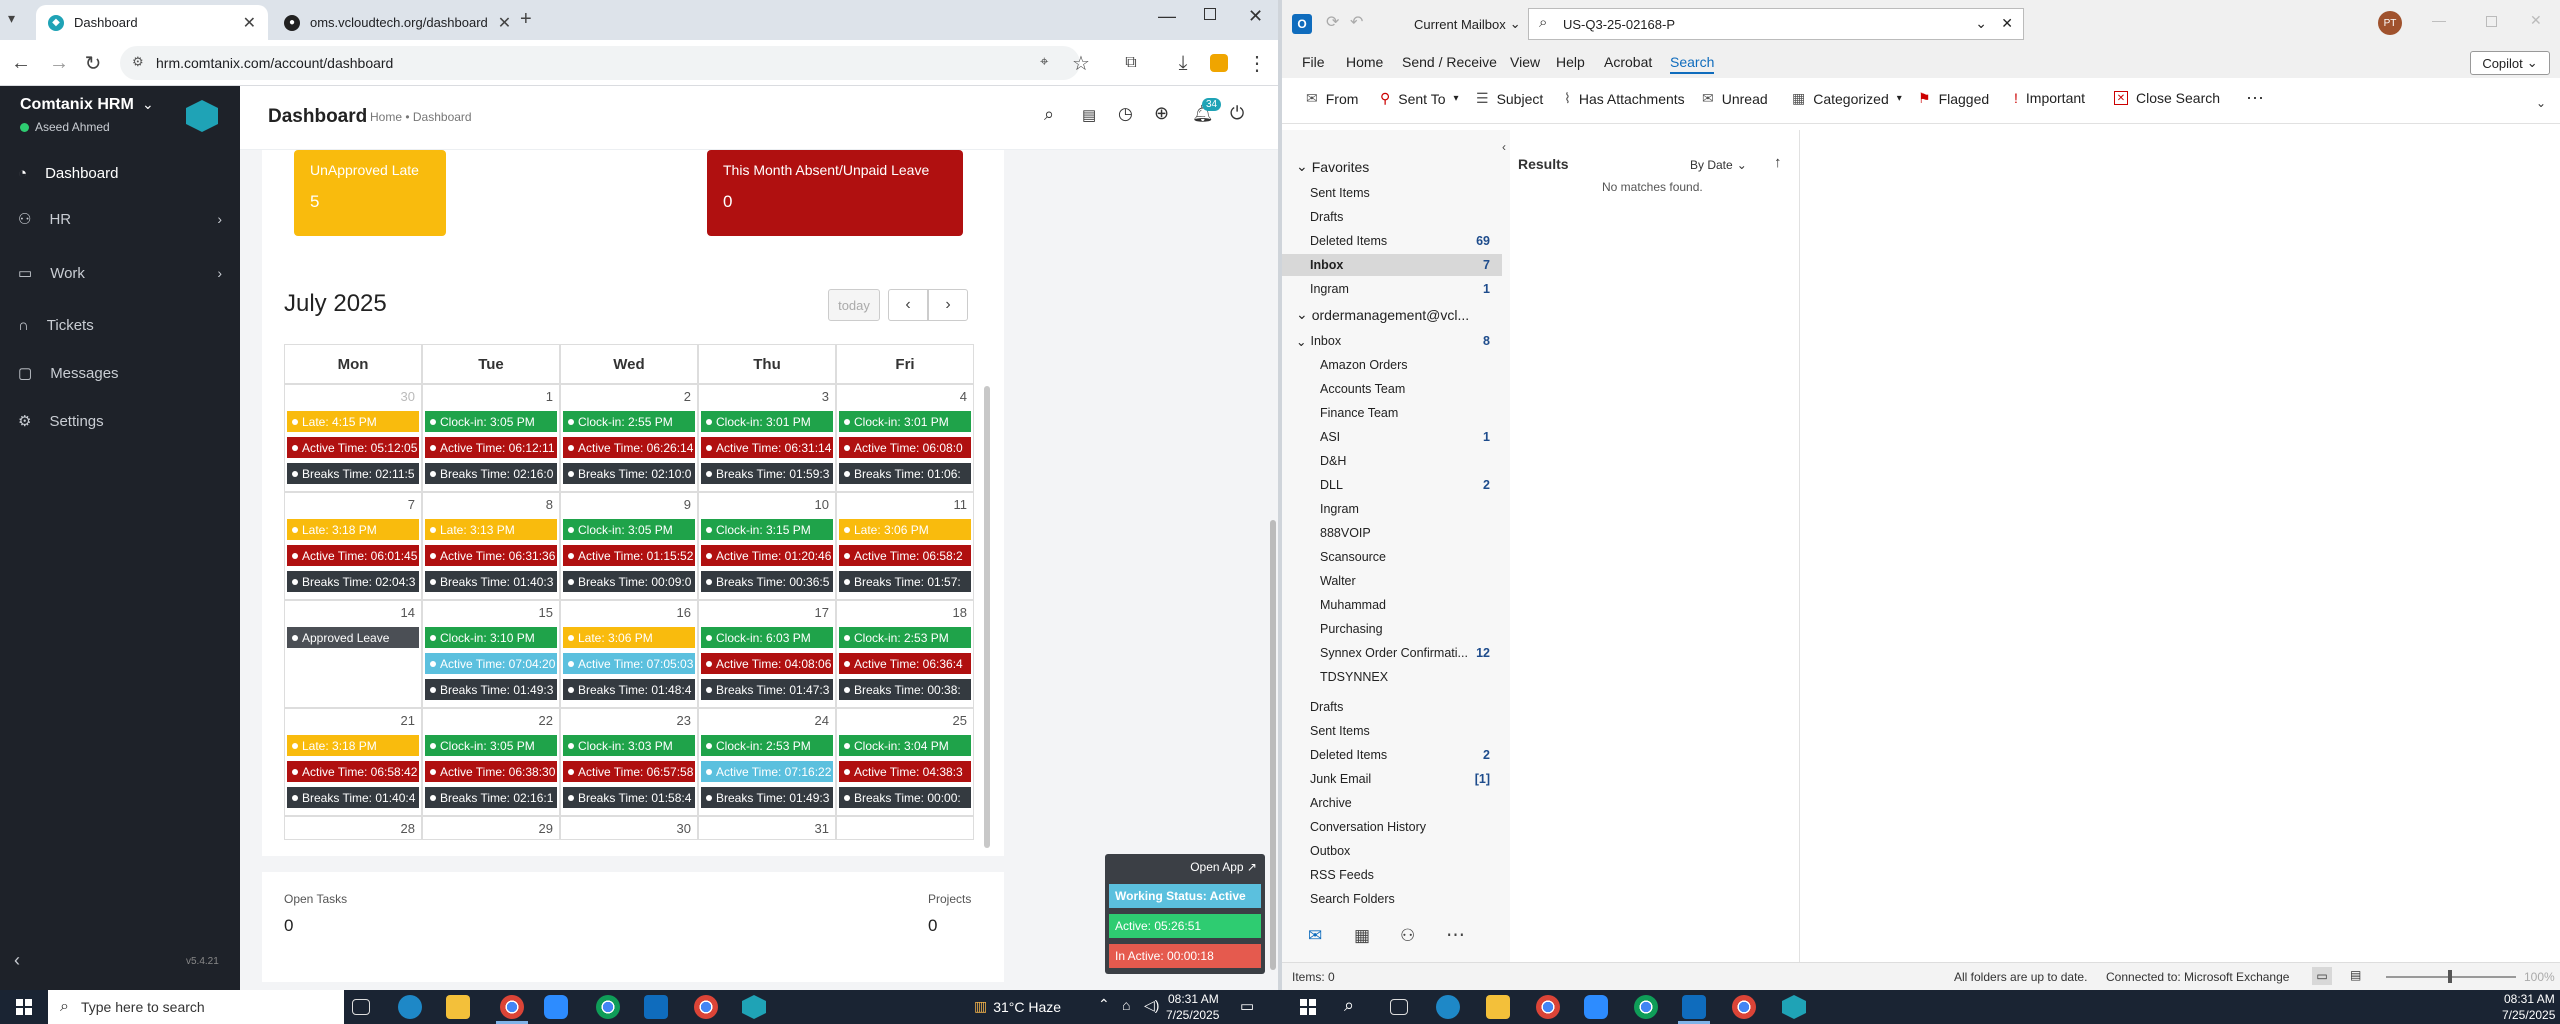  I want to click on chrome-profile-icon, so click(1646, 1007).